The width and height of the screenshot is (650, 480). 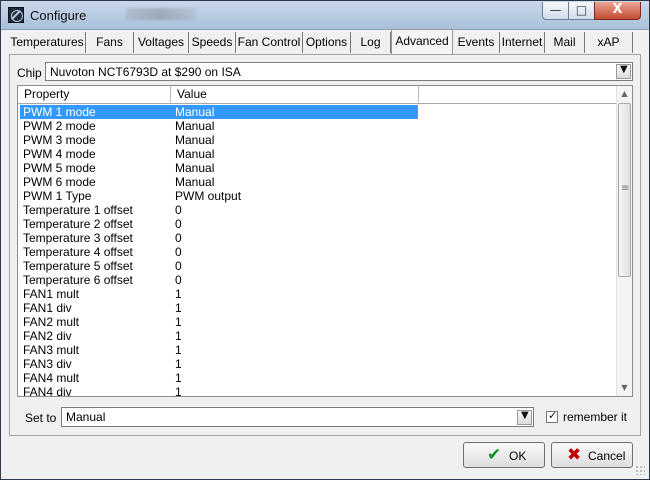 I want to click on property-cell: Temperature 6 offset, so click(x=78, y=280).